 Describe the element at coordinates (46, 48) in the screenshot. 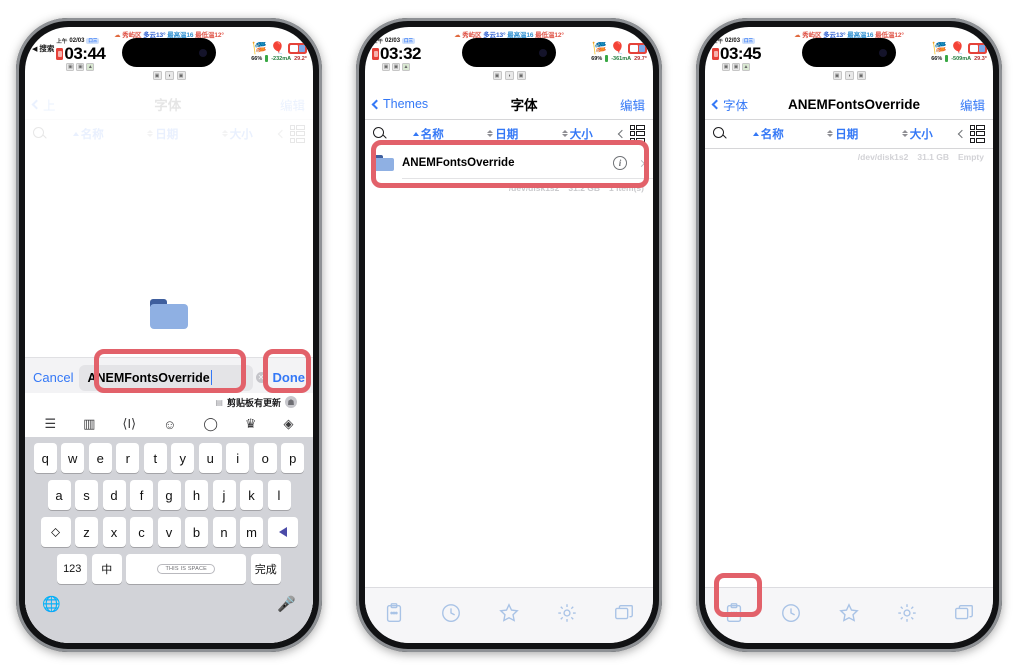

I see `status-back-label: 搜索` at that location.